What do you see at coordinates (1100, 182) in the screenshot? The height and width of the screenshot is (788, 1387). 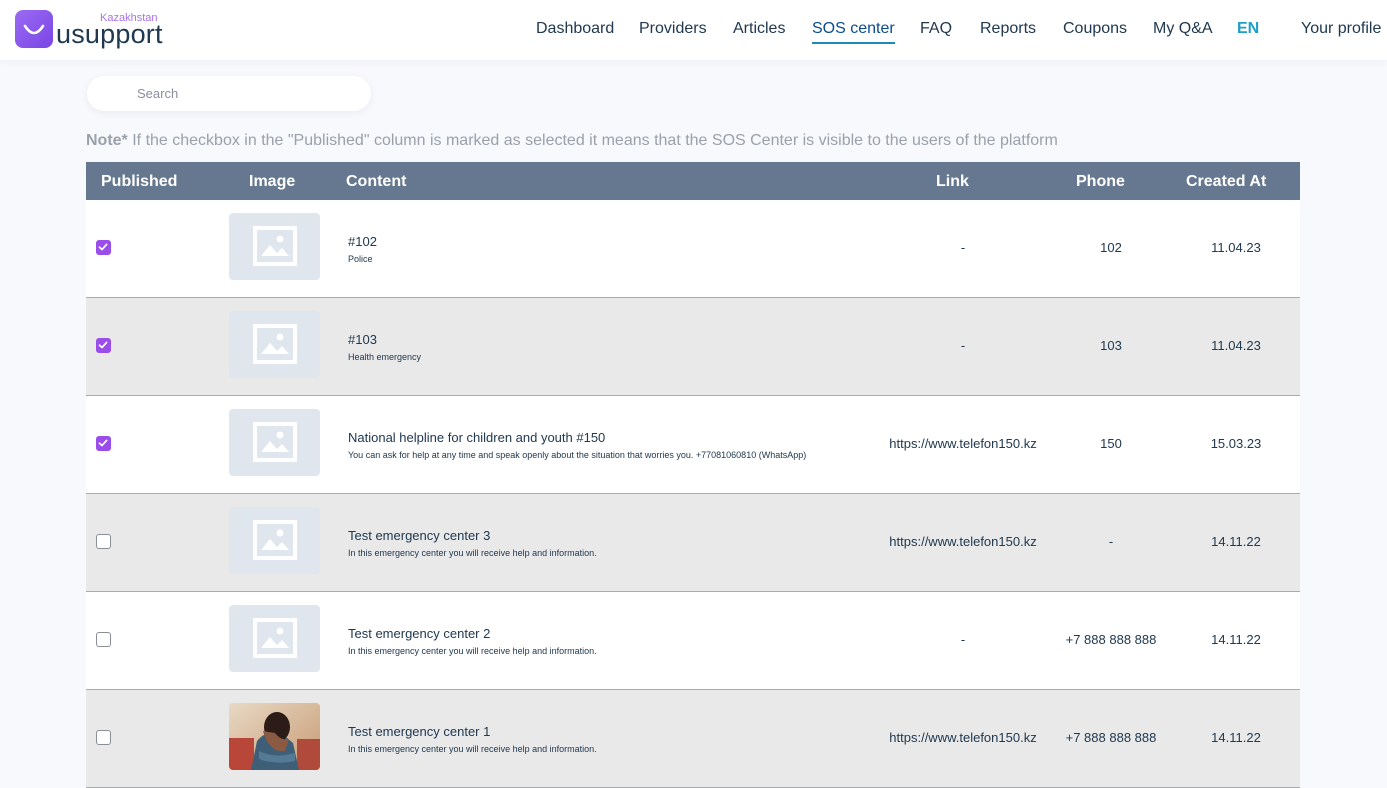 I see `column-header-phone: Phone` at bounding box center [1100, 182].